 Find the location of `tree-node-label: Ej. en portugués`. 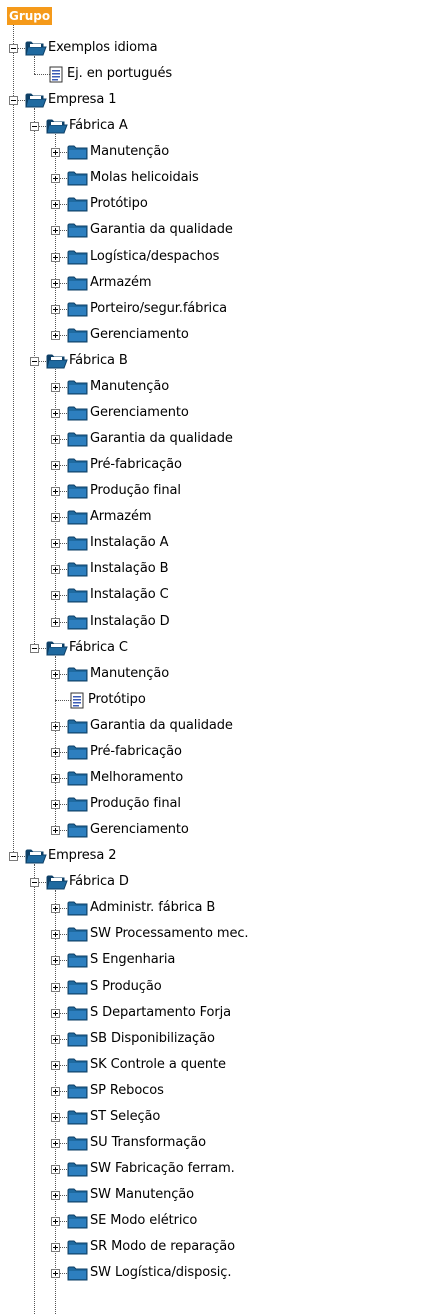

tree-node-label: Ej. en portugués is located at coordinates (119, 74).